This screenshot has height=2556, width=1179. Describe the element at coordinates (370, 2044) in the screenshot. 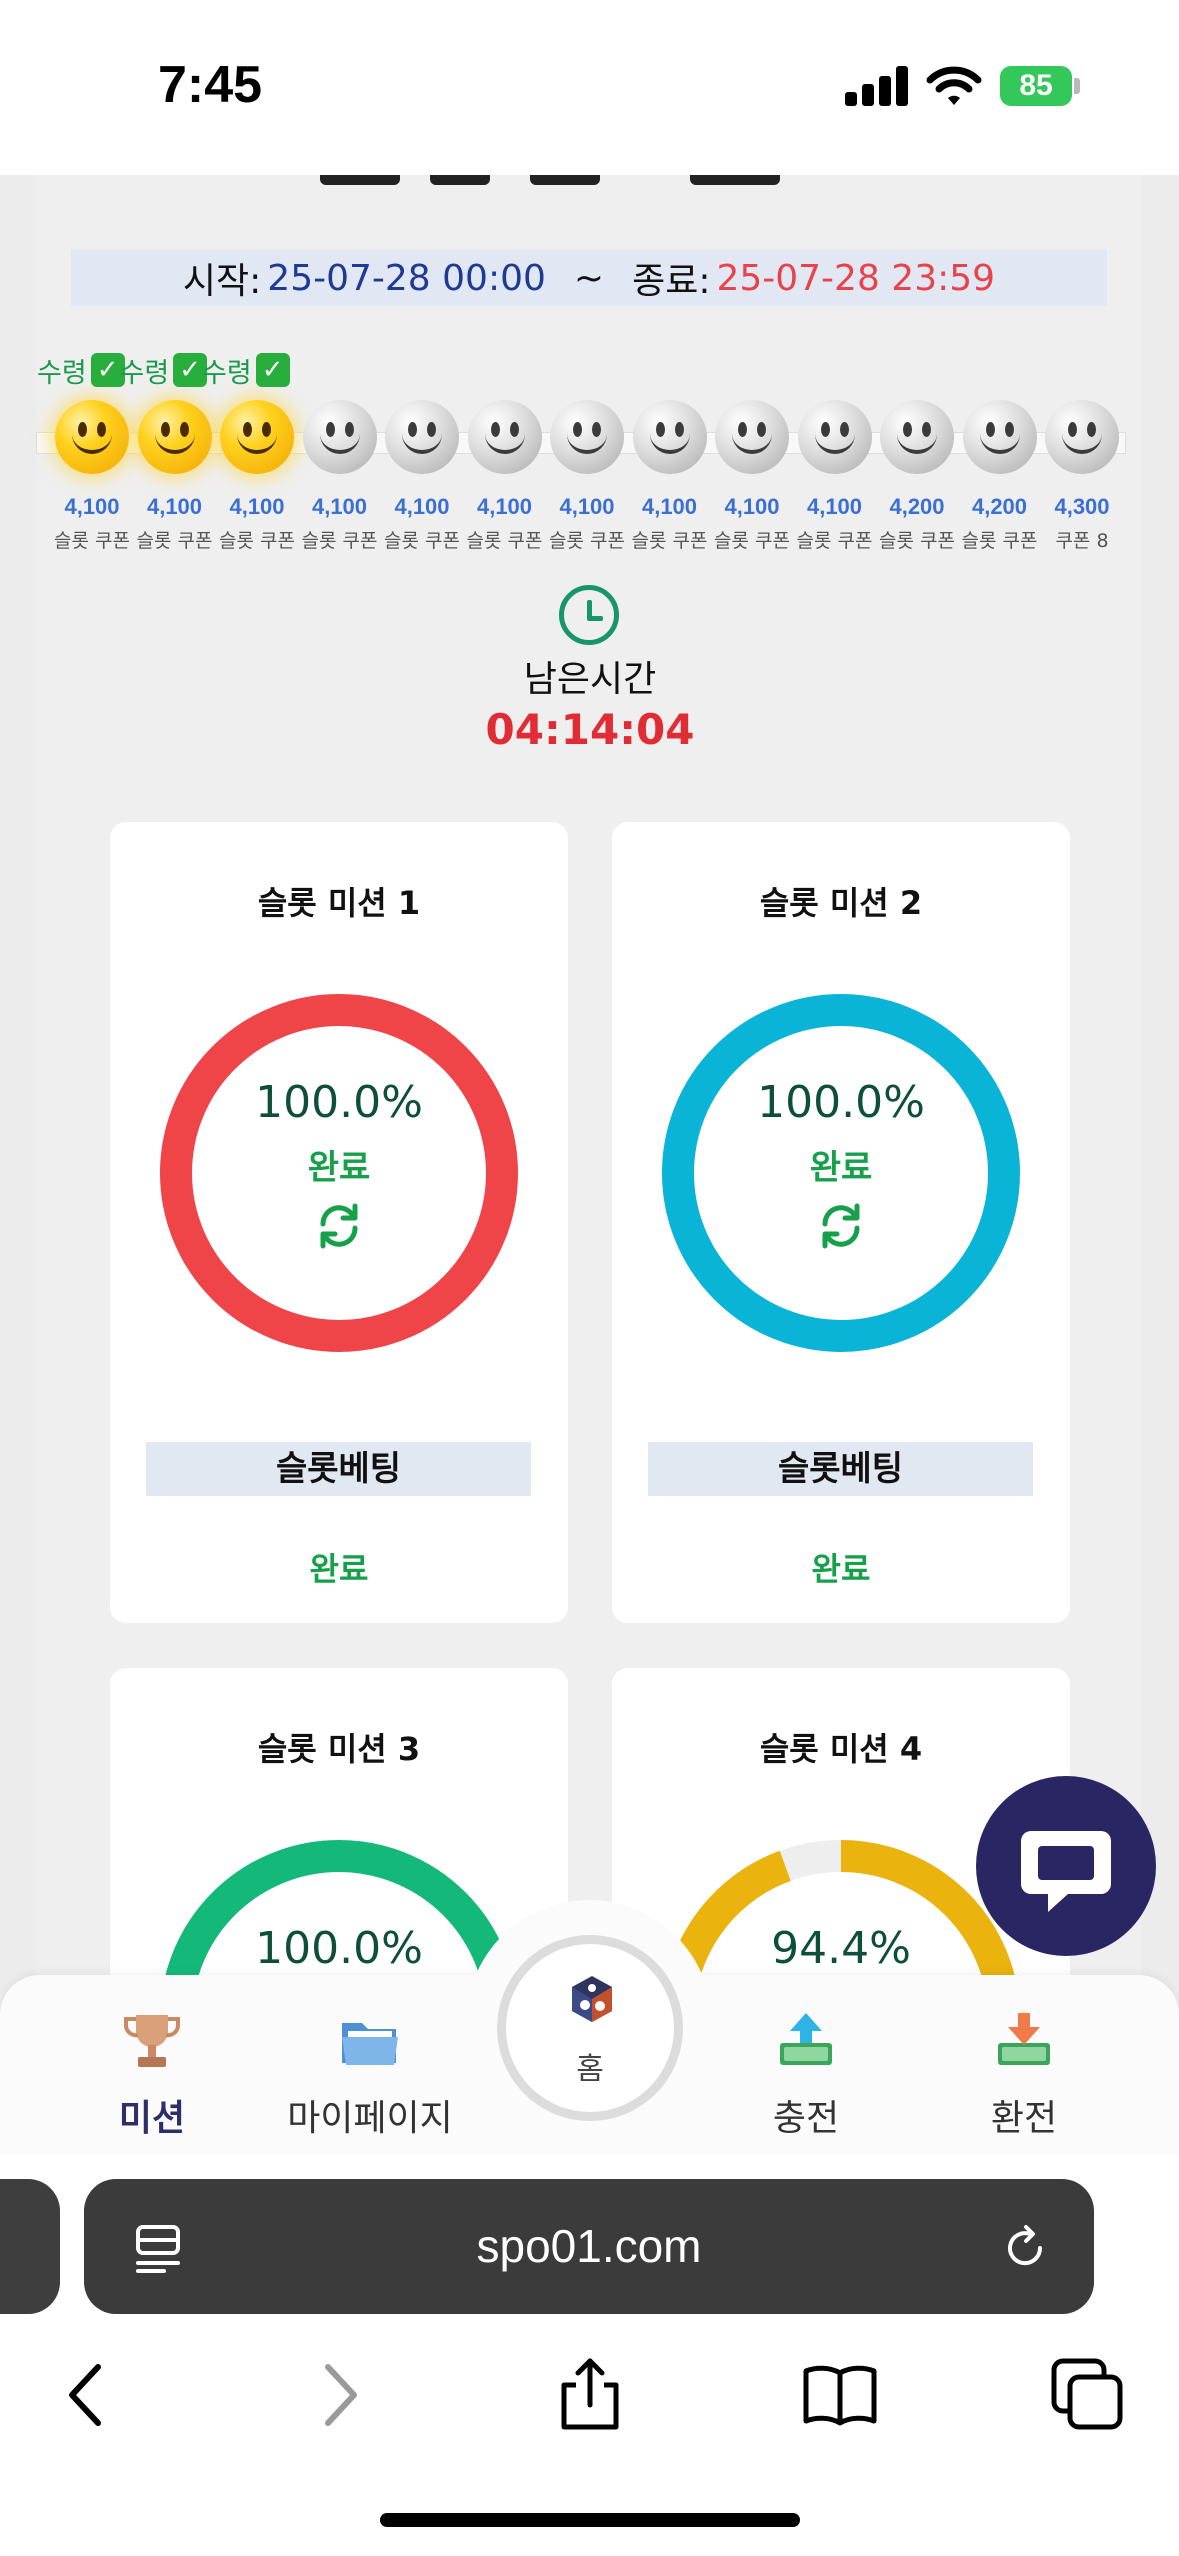

I see `folder-icon` at that location.